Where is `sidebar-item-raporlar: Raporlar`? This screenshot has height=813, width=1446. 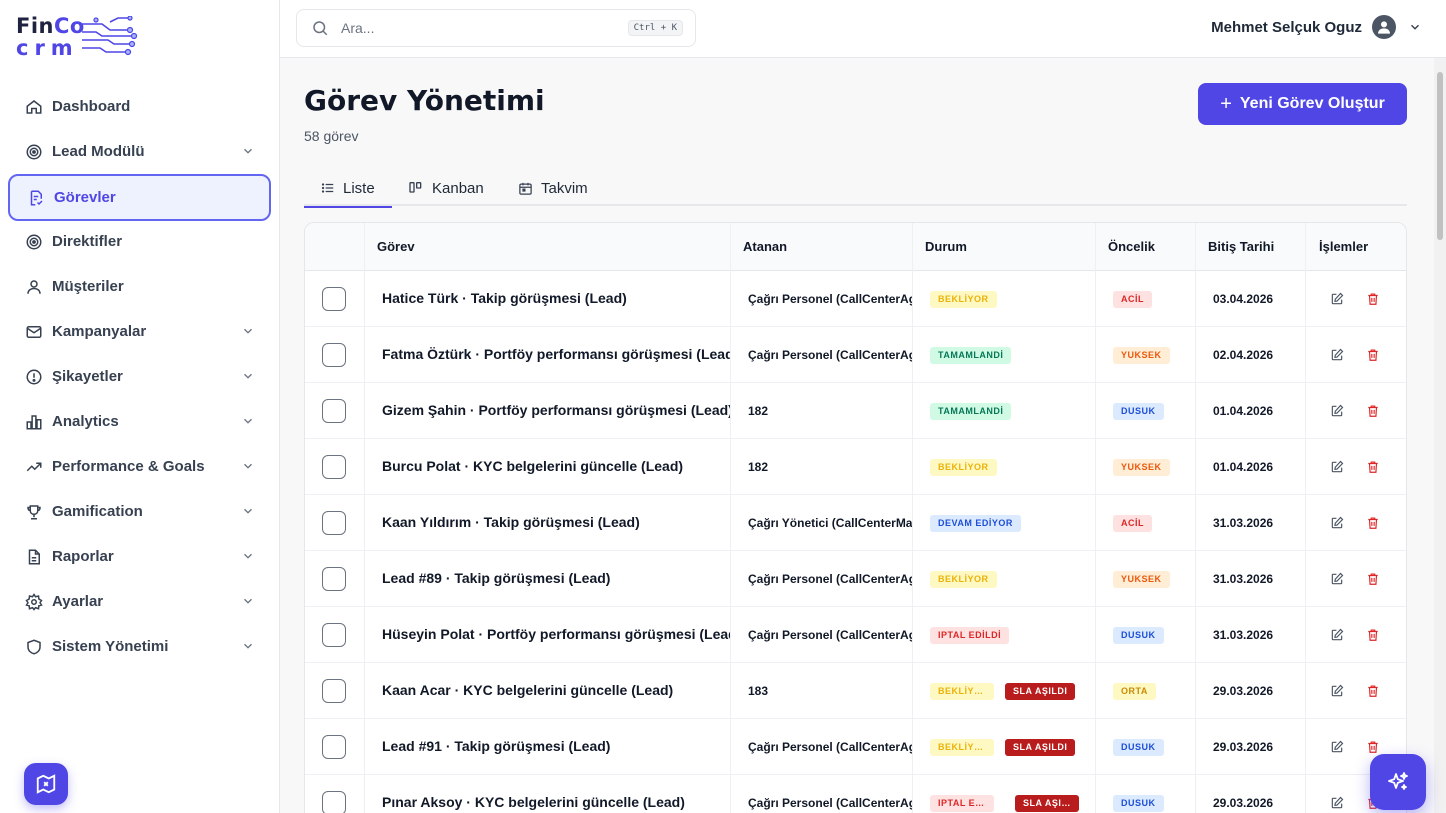
sidebar-item-raporlar: Raporlar is located at coordinates (139, 556).